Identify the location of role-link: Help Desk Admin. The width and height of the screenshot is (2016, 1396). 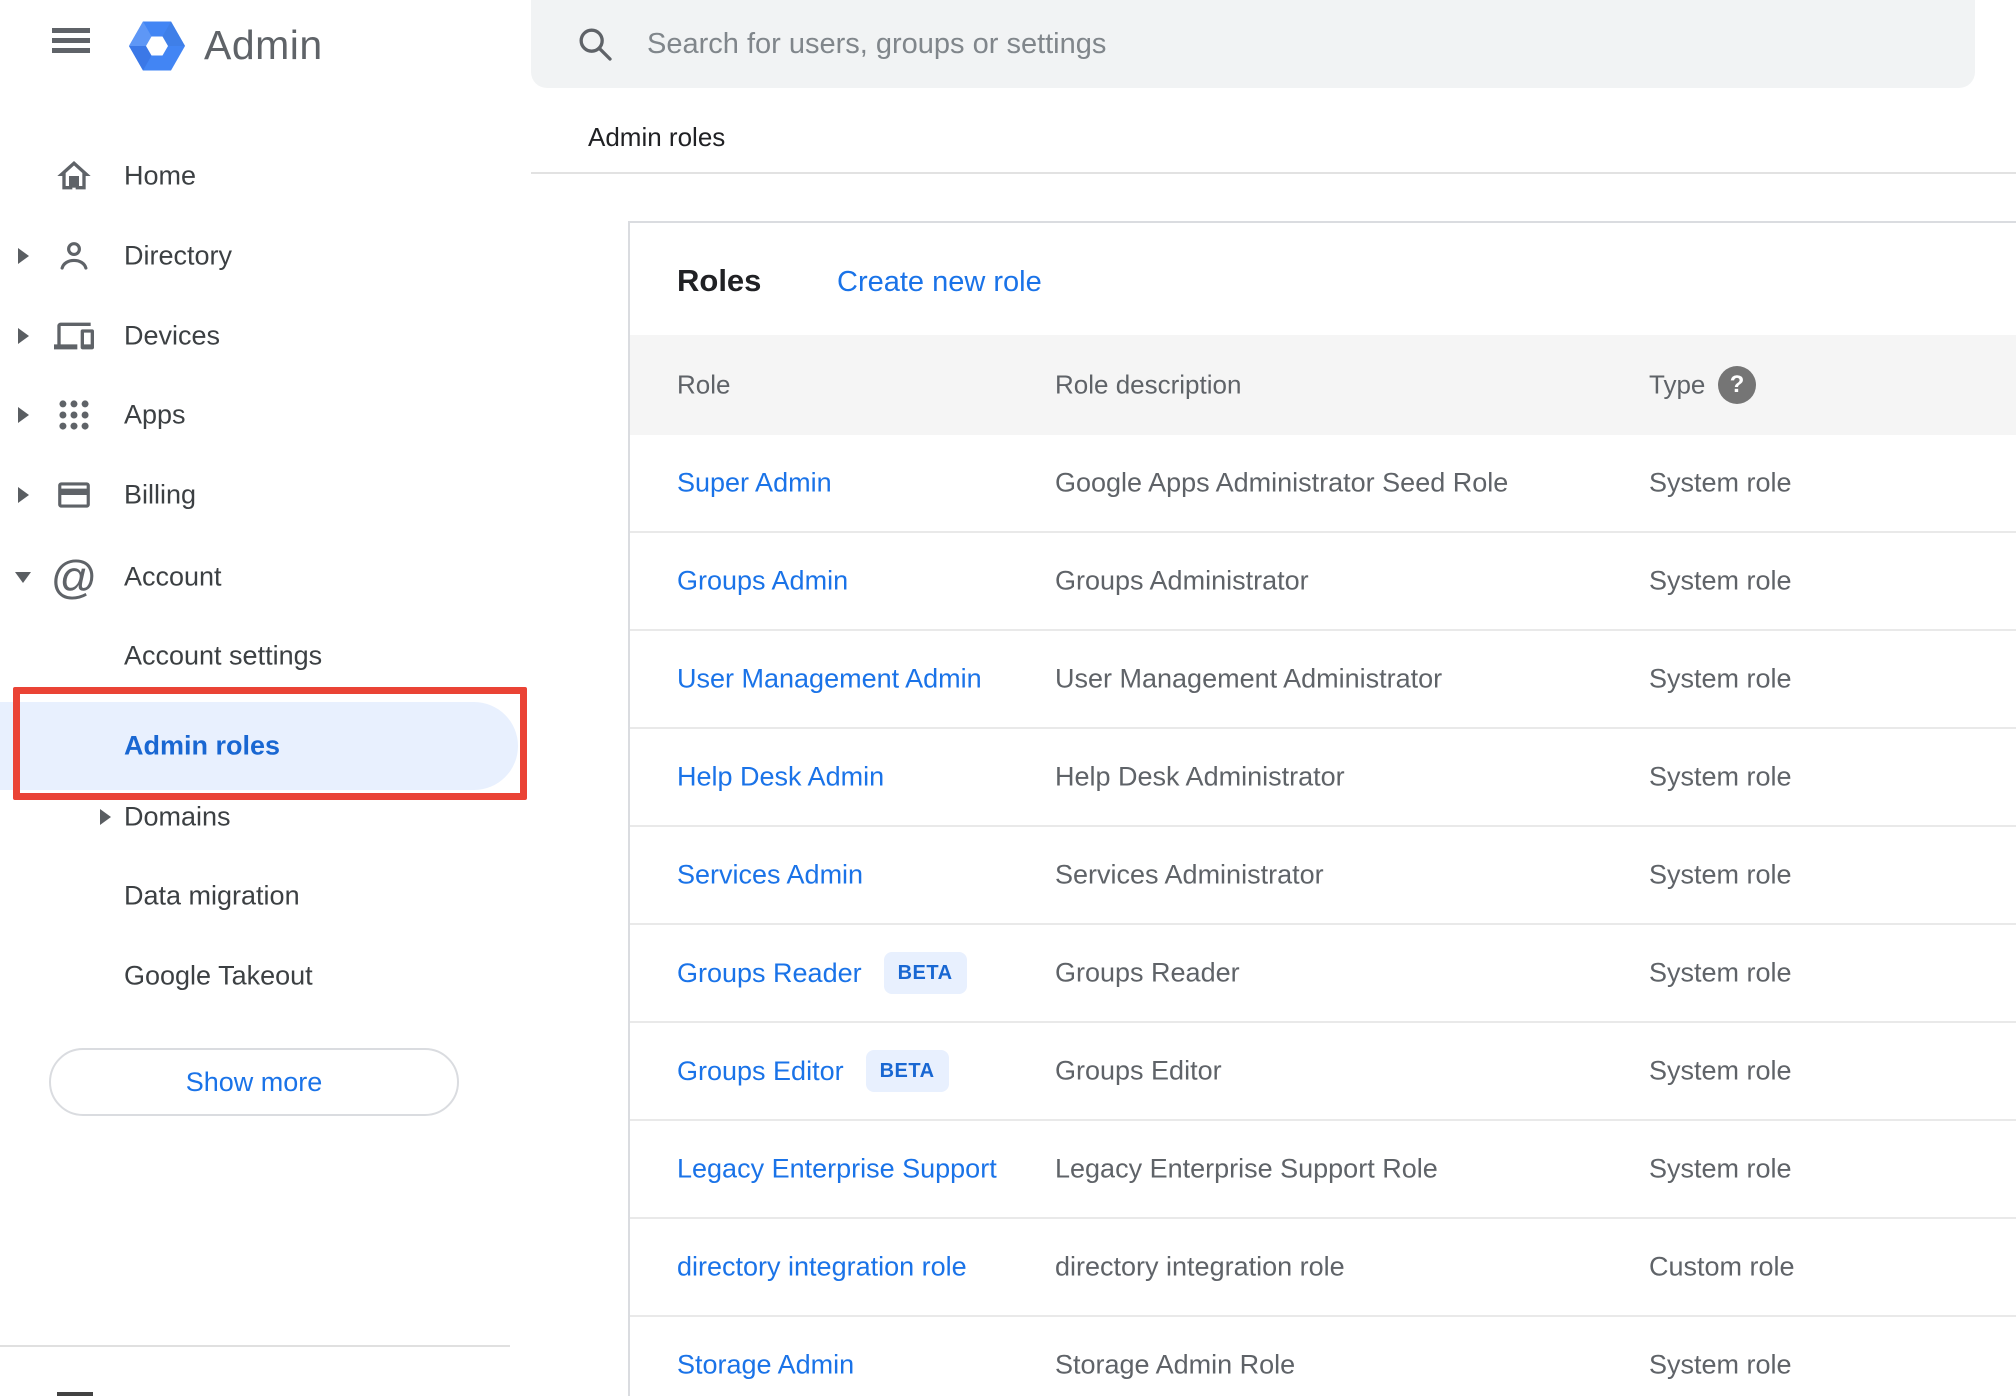
(780, 777).